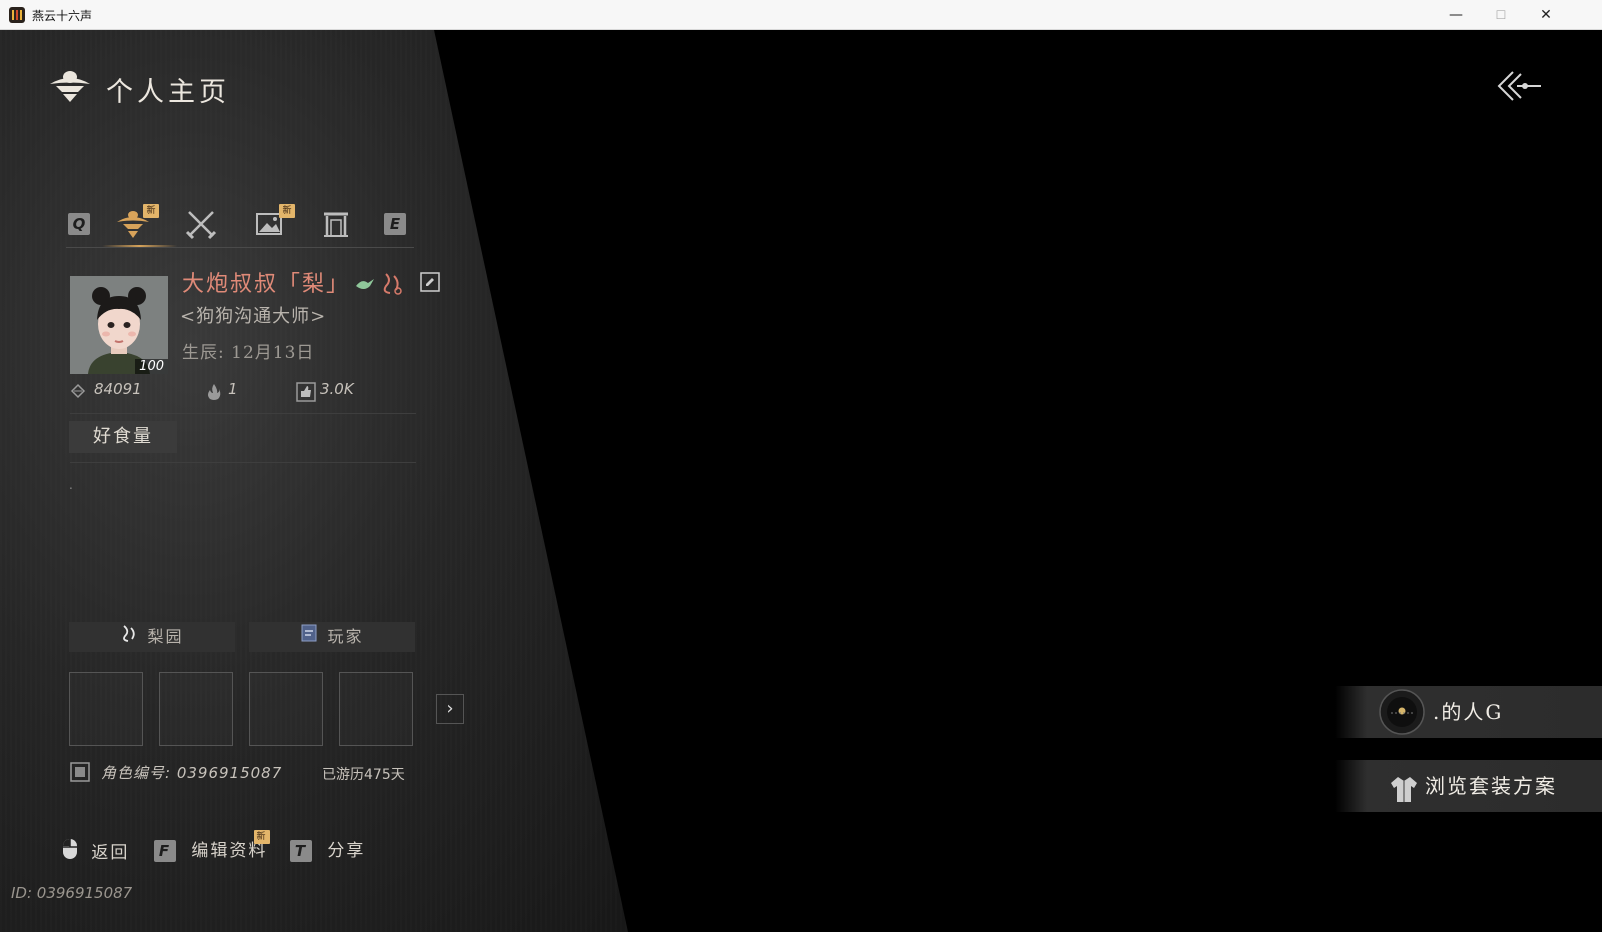 Image resolution: width=1602 pixels, height=932 pixels. Describe the element at coordinates (165, 636) in the screenshot. I see `tab-pear-garden-label: 梨园` at that location.